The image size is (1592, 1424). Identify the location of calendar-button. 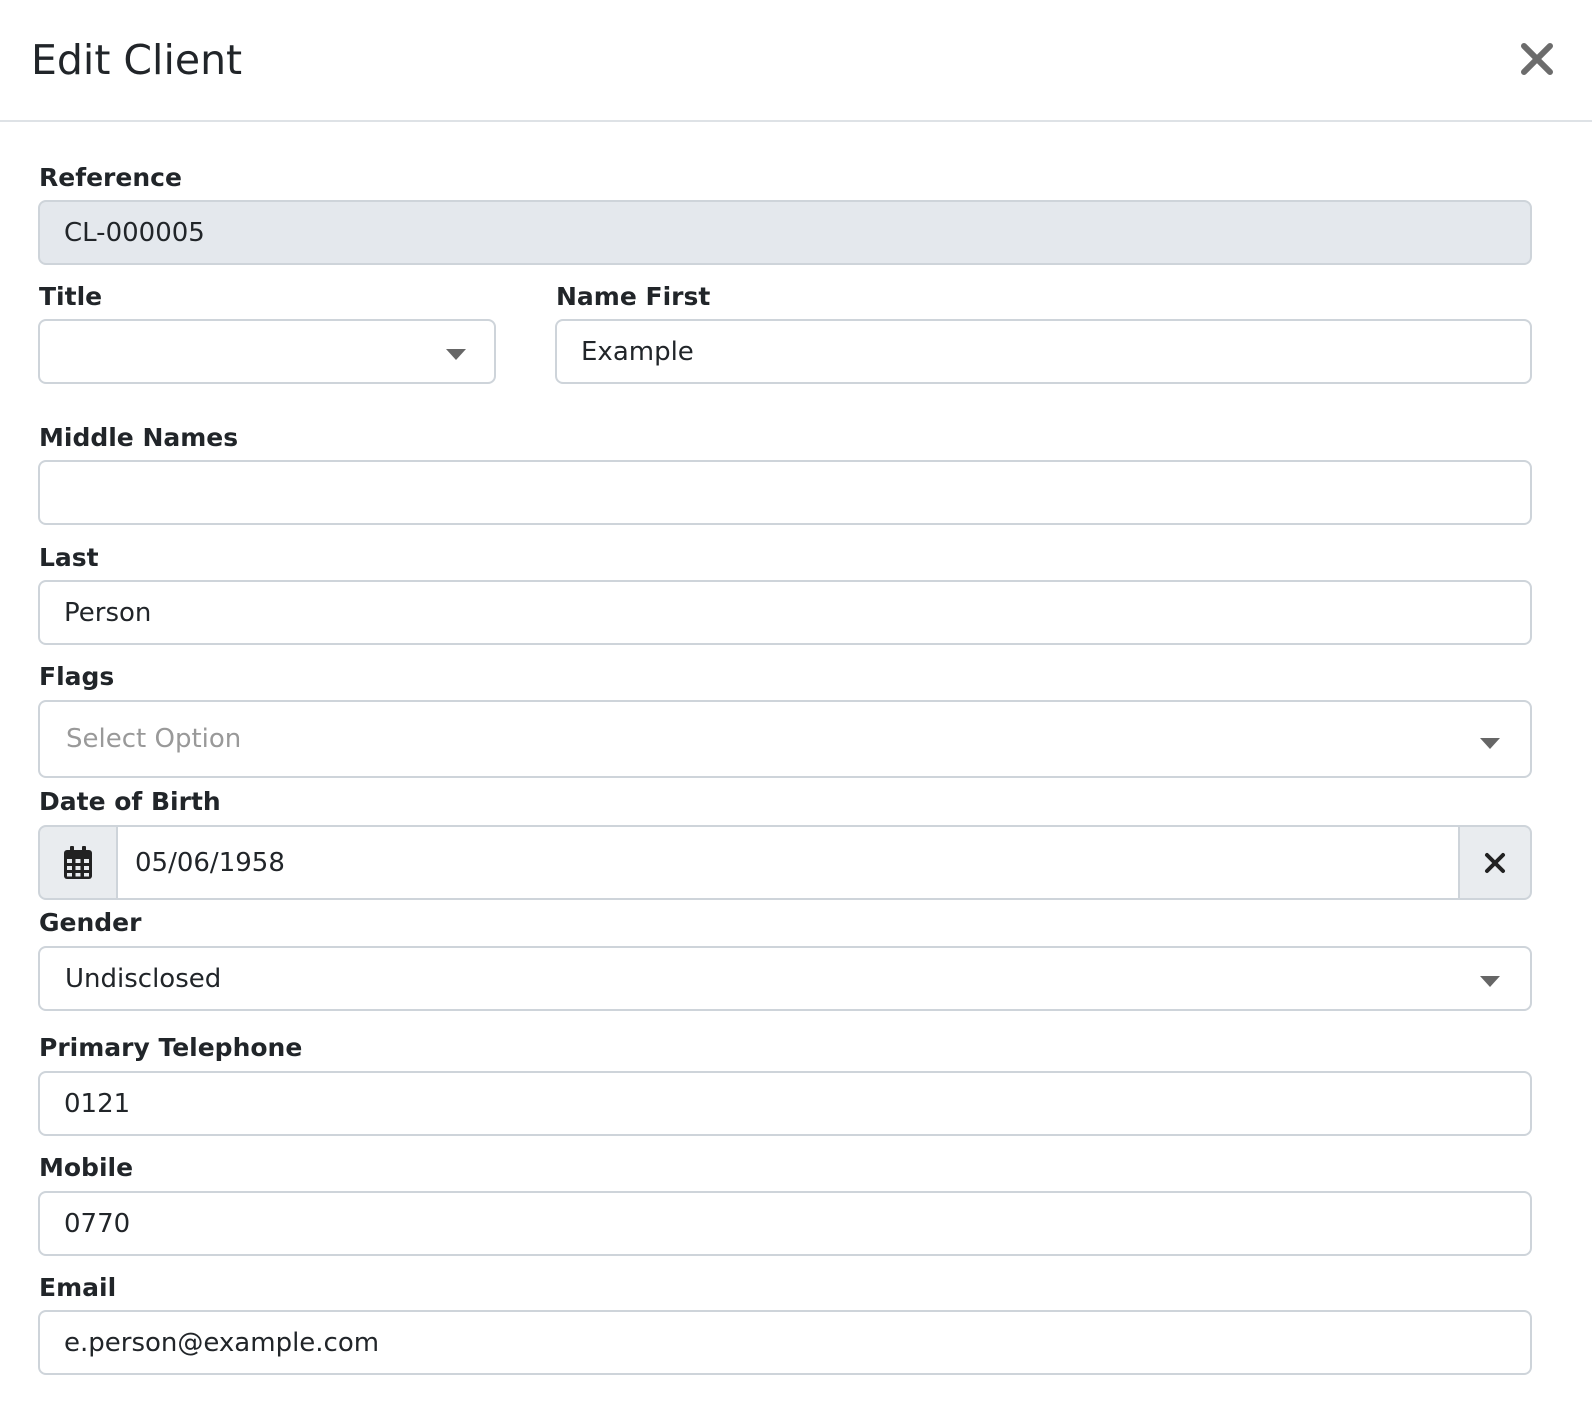
(78, 862).